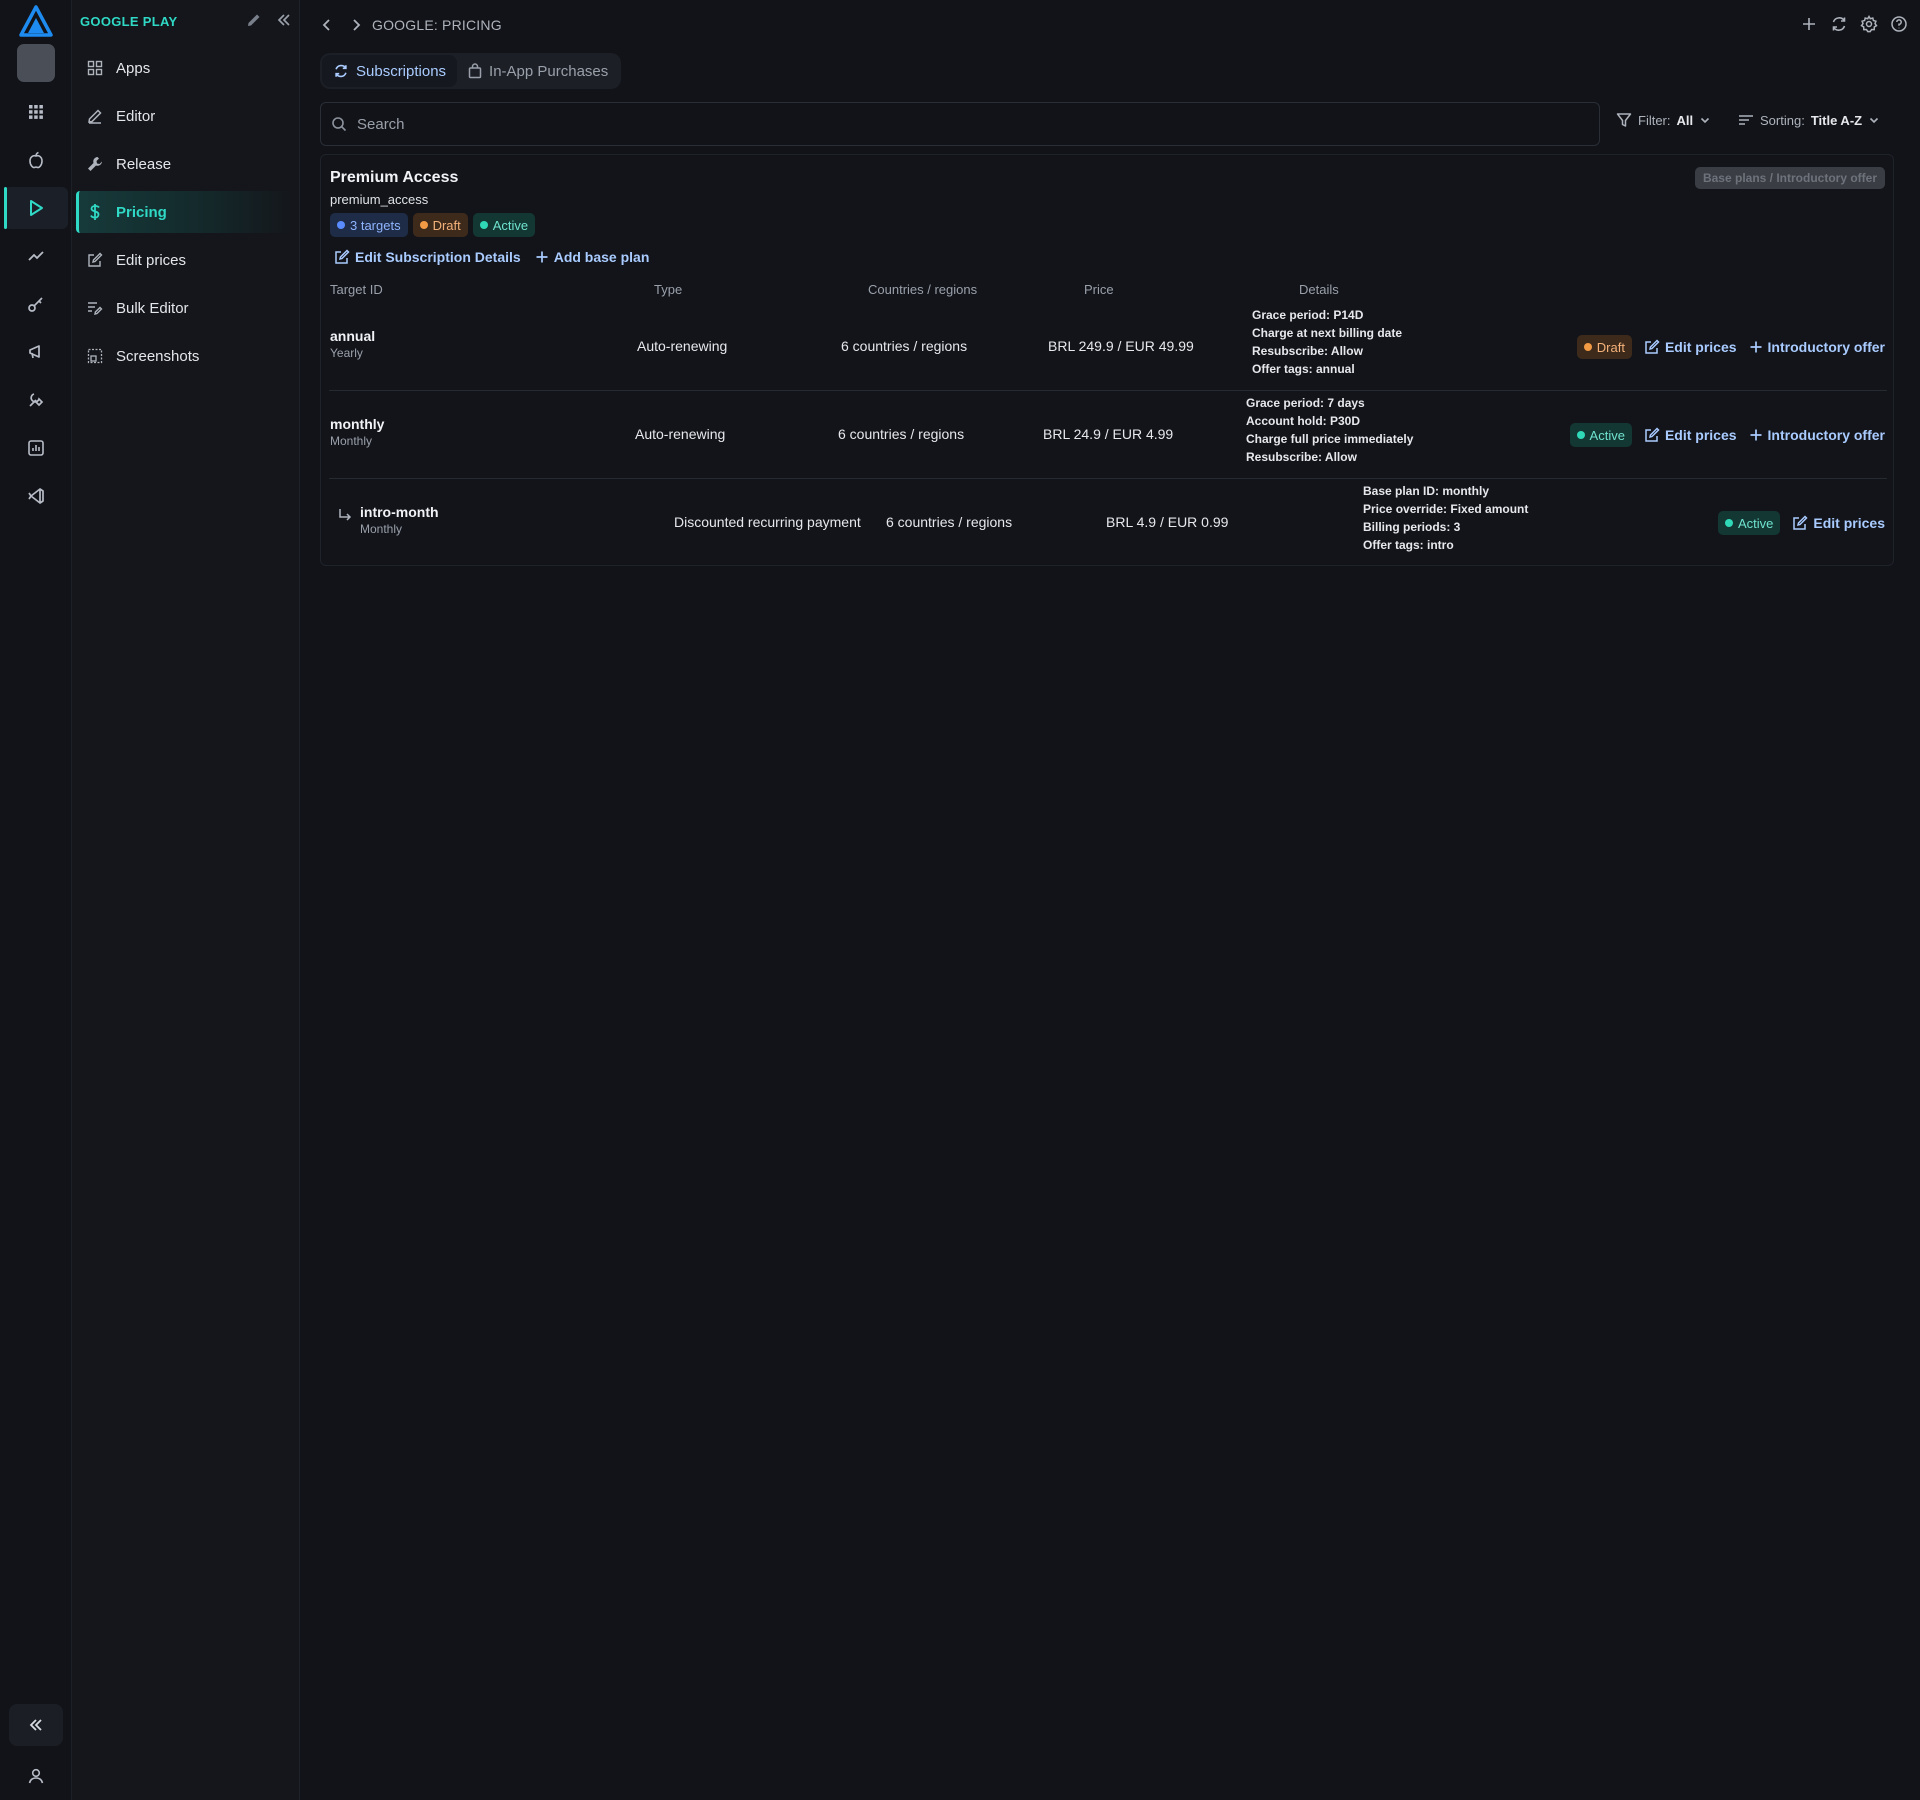 The image size is (1920, 1800). What do you see at coordinates (1654, 120) in the screenshot?
I see `filter-label: Filter:` at bounding box center [1654, 120].